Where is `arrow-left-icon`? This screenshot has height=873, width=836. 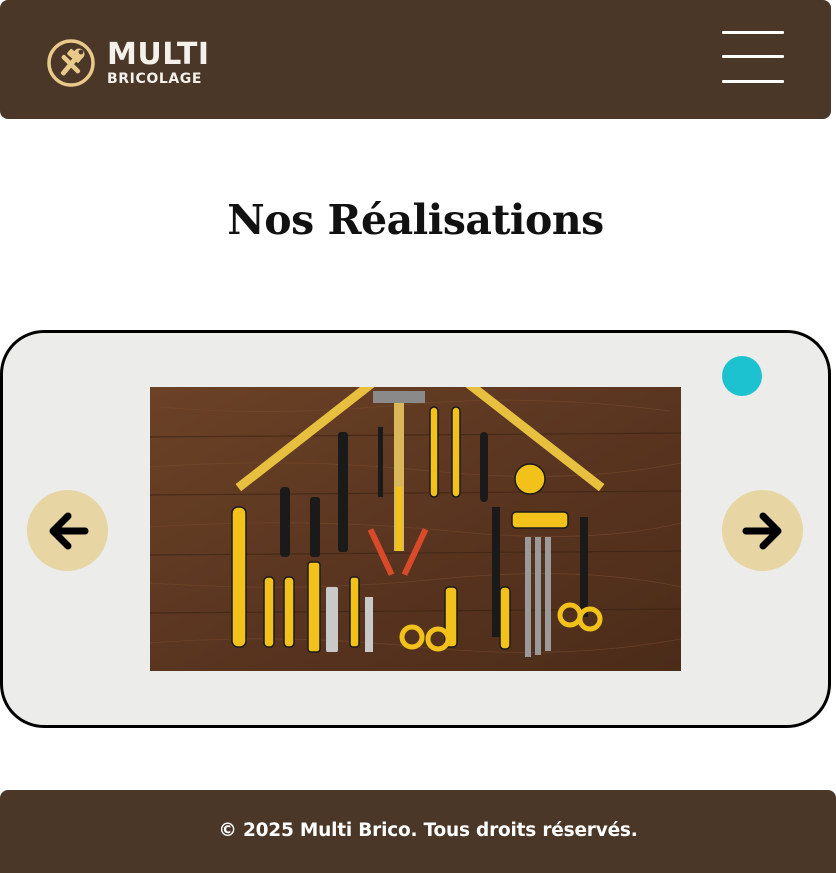 arrow-left-icon is located at coordinates (68, 530).